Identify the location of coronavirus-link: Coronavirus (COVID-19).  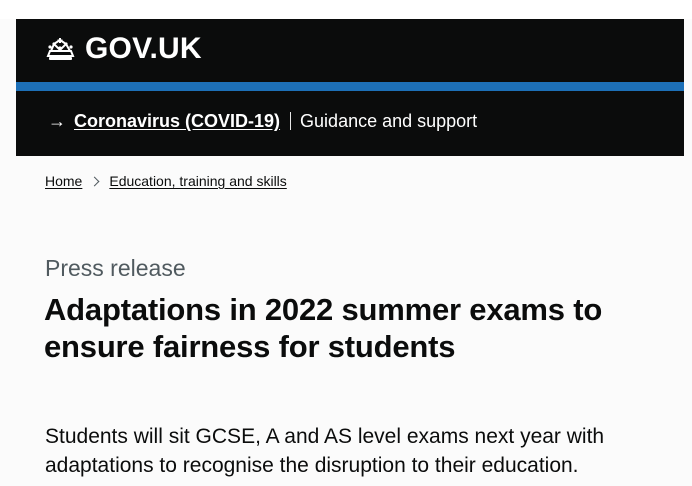
(177, 121).